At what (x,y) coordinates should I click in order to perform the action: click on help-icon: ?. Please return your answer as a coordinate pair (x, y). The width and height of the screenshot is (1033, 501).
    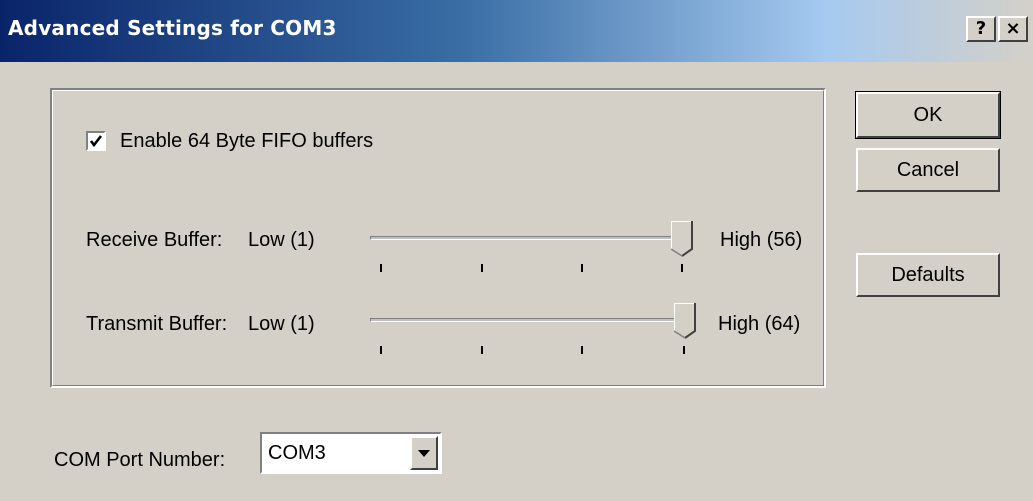
    Looking at the image, I should click on (981, 28).